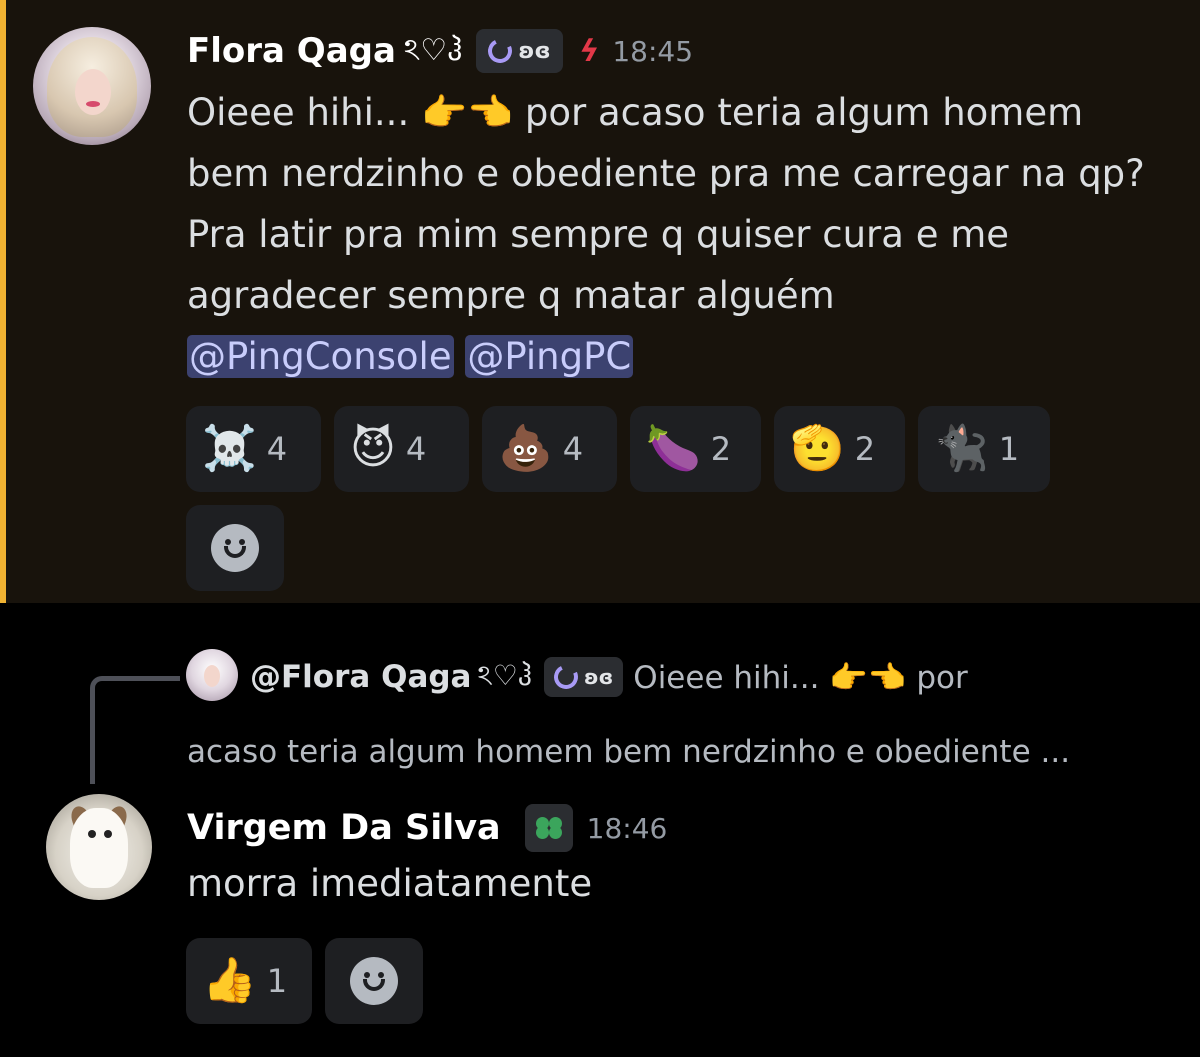 The image size is (1200, 1057). I want to click on reaction-cat: 🐈‍⬛ 1, so click(984, 449).